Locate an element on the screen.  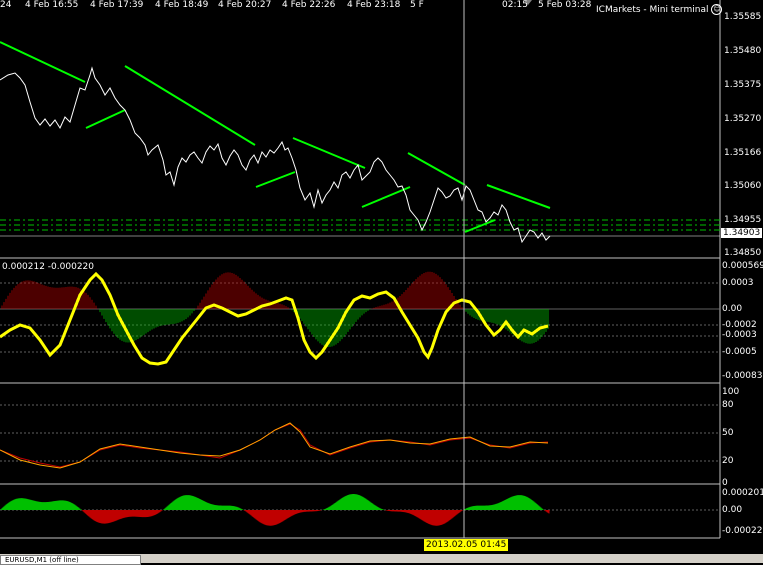
macd-axis-label: -0.0005 is located at coordinates (739, 352).